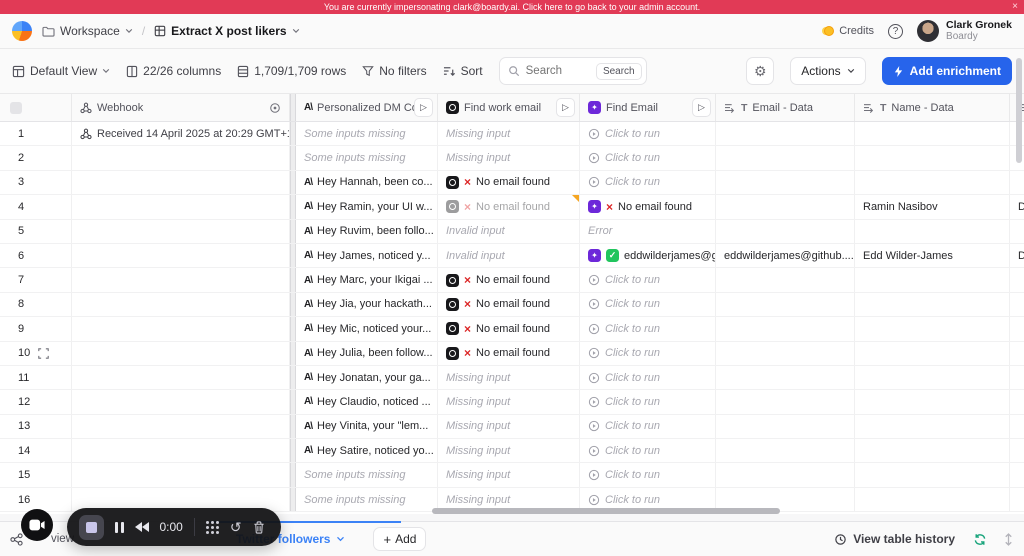  Describe the element at coordinates (980, 539) in the screenshot. I see `refresh-icon` at that location.